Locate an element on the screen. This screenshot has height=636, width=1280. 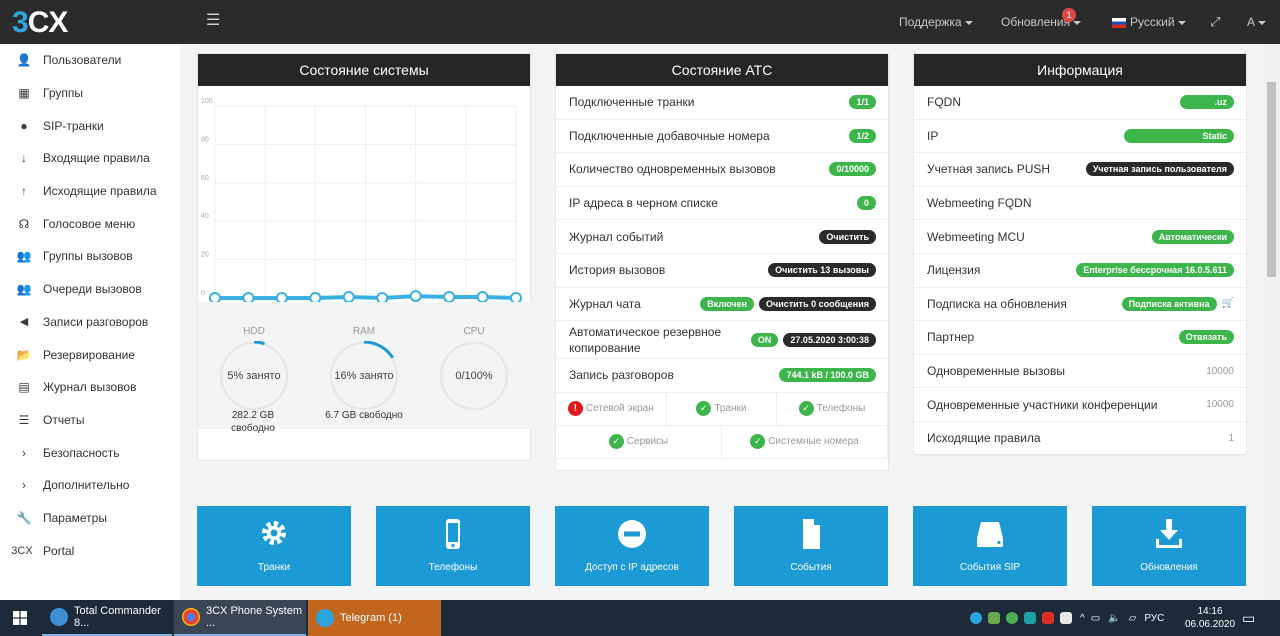
tile-sip-events: События SIP is located at coordinates (990, 546).